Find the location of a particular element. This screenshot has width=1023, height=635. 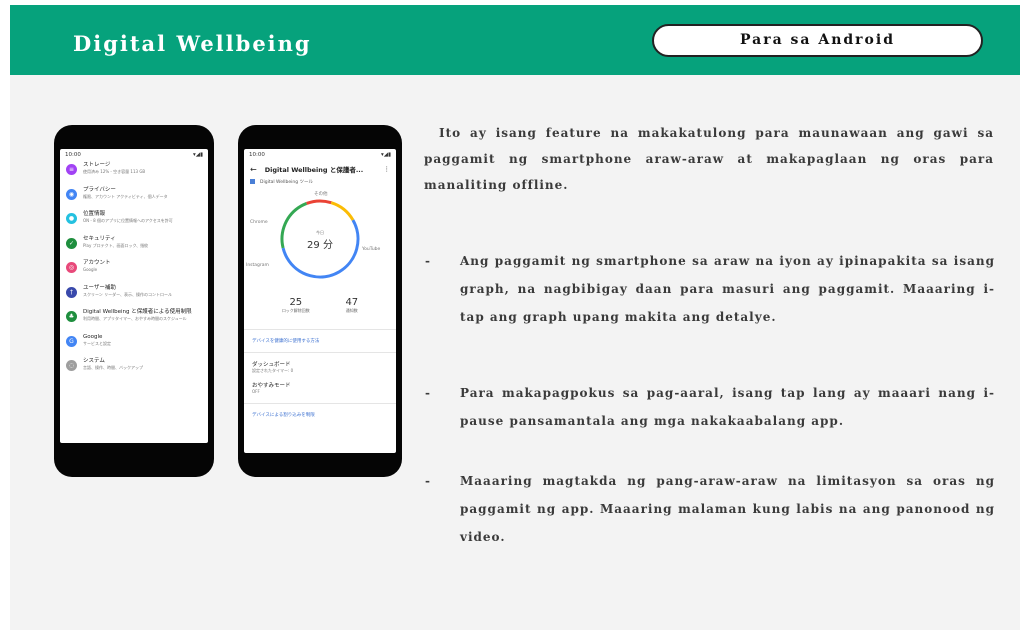

app-bar: ← Digital Wellbeing と保護者... ⋮ is located at coordinates (320, 169).